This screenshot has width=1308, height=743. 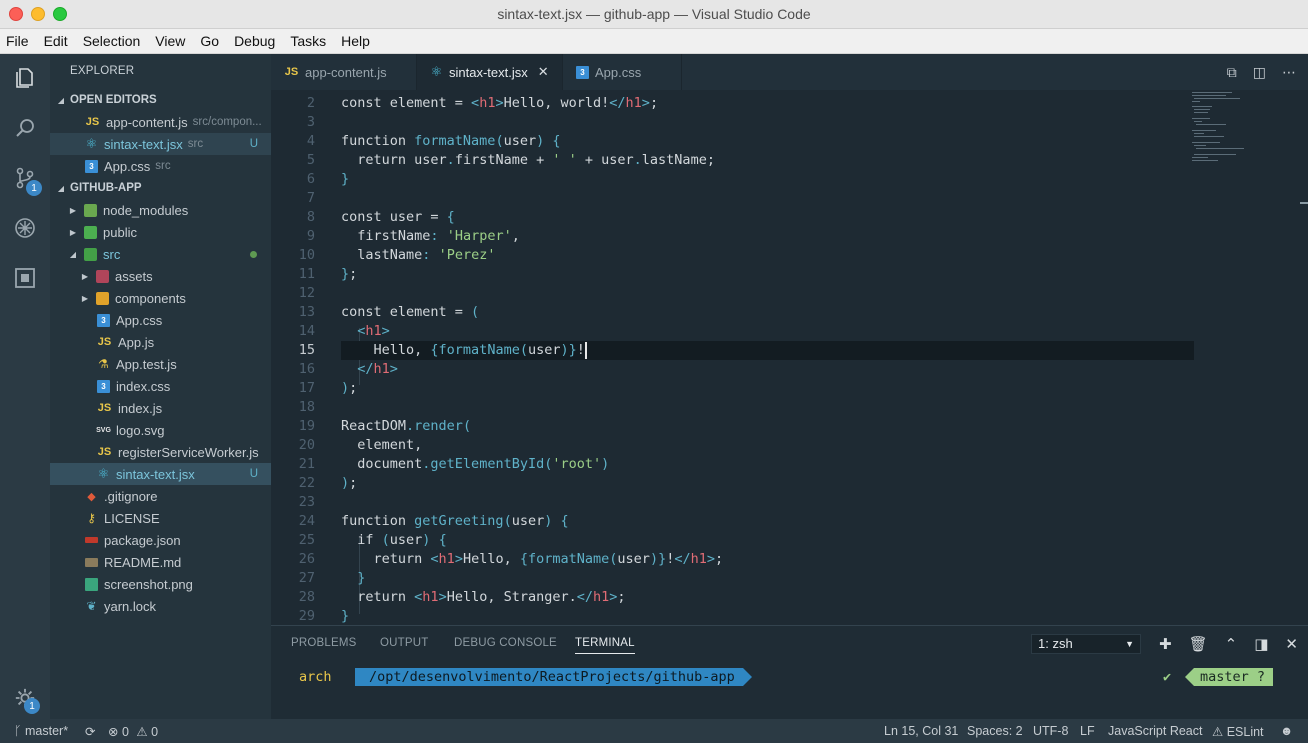 What do you see at coordinates (1261, 644) in the screenshot?
I see `toggle-panel-icon: ◨` at bounding box center [1261, 644].